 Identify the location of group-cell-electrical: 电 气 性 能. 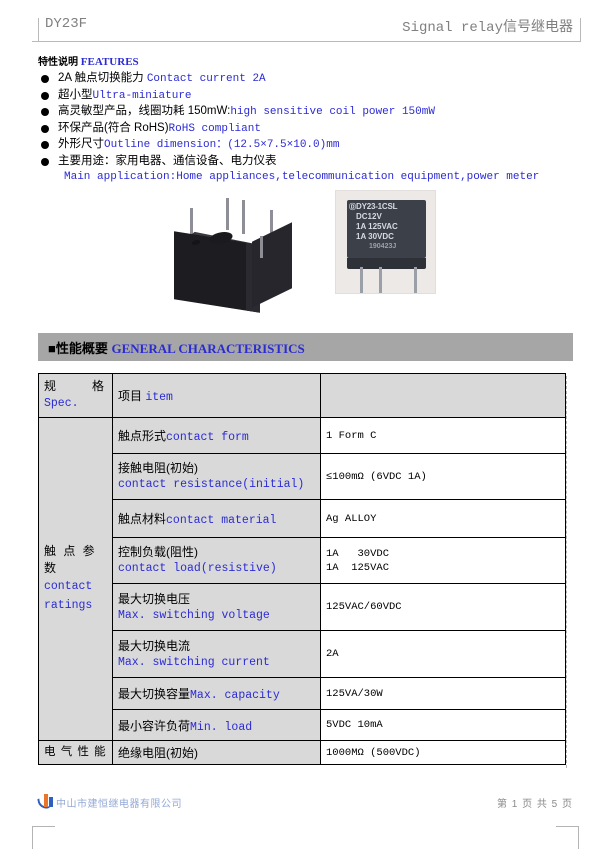
(75, 752).